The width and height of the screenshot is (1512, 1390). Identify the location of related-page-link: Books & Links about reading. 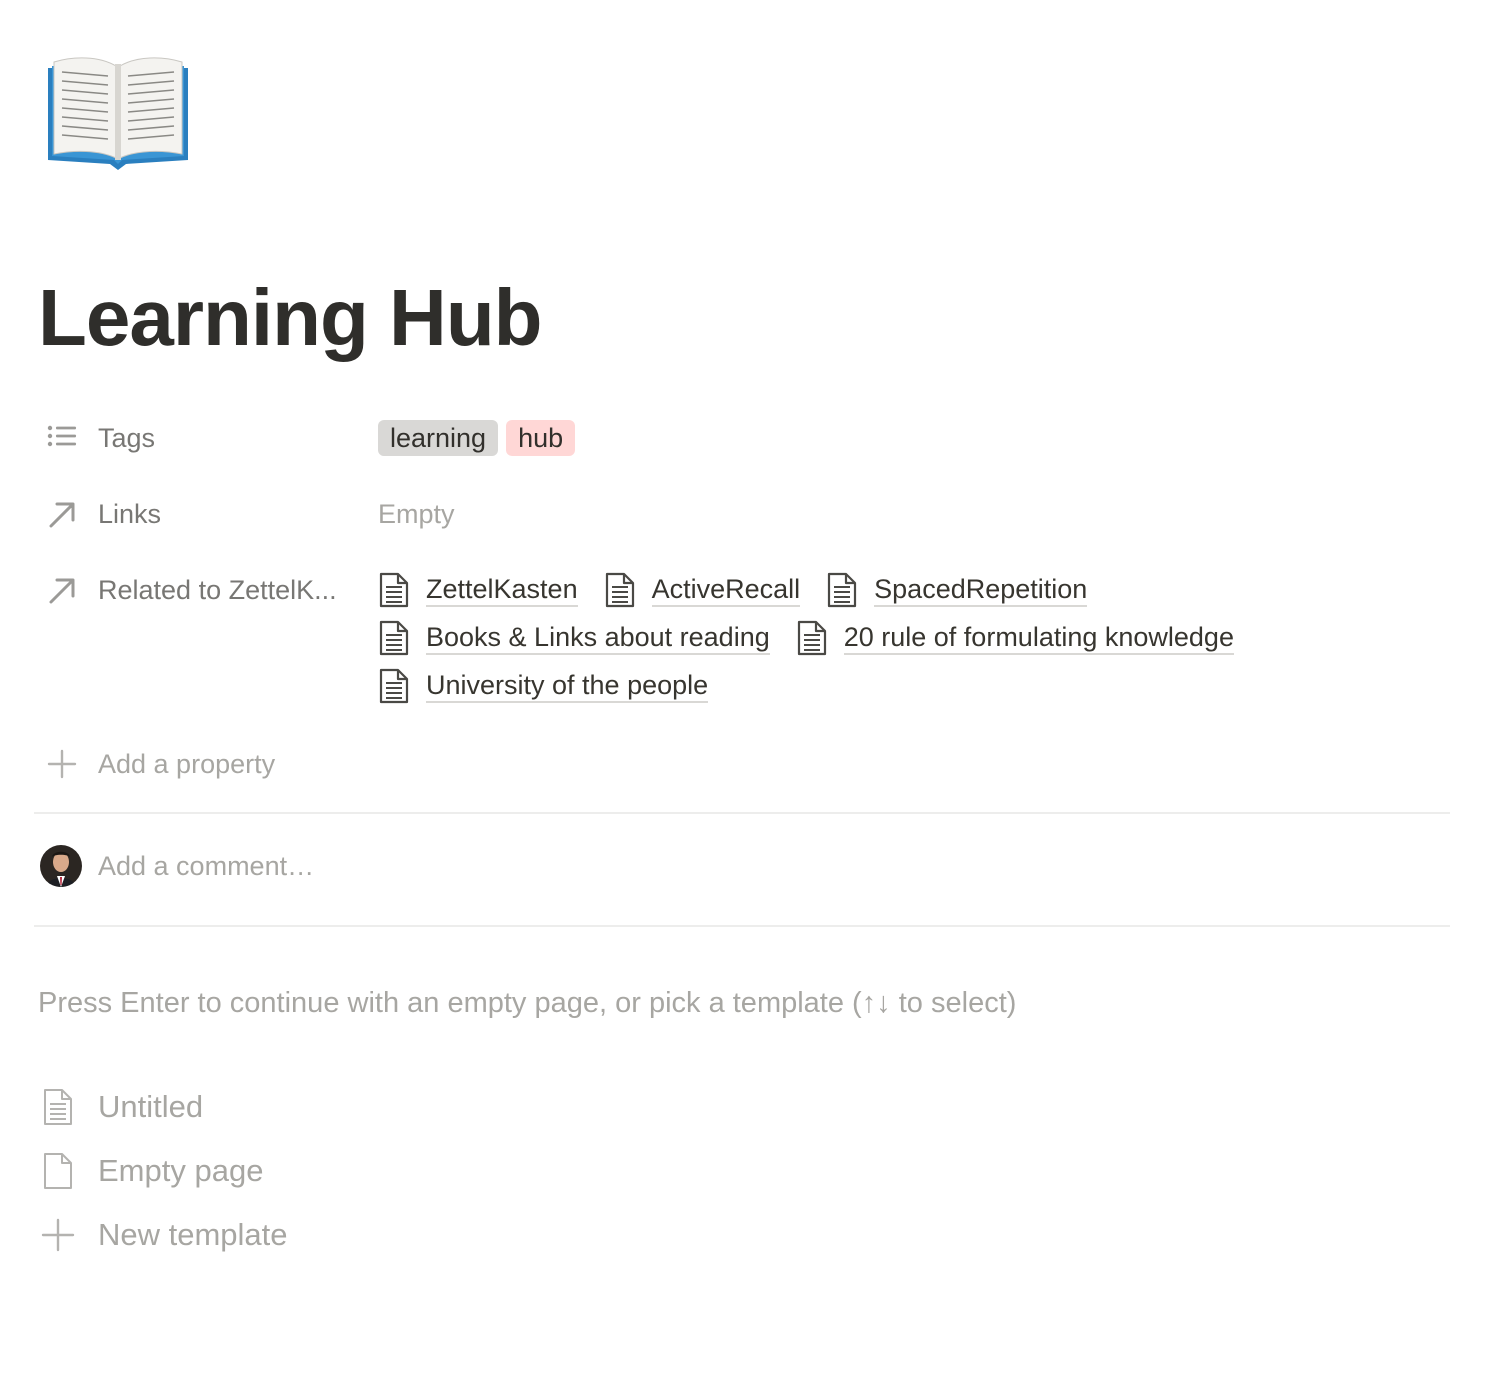
(574, 638).